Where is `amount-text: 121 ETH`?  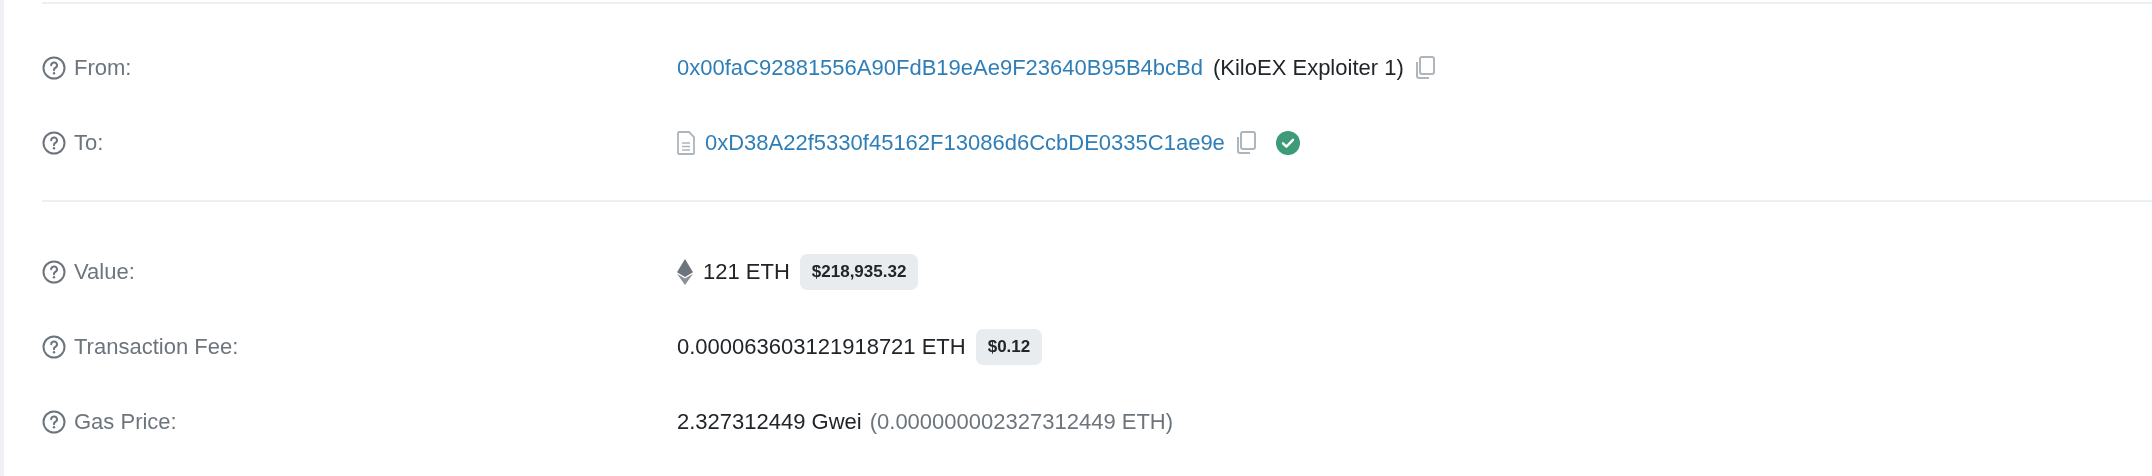 amount-text: 121 ETH is located at coordinates (746, 271).